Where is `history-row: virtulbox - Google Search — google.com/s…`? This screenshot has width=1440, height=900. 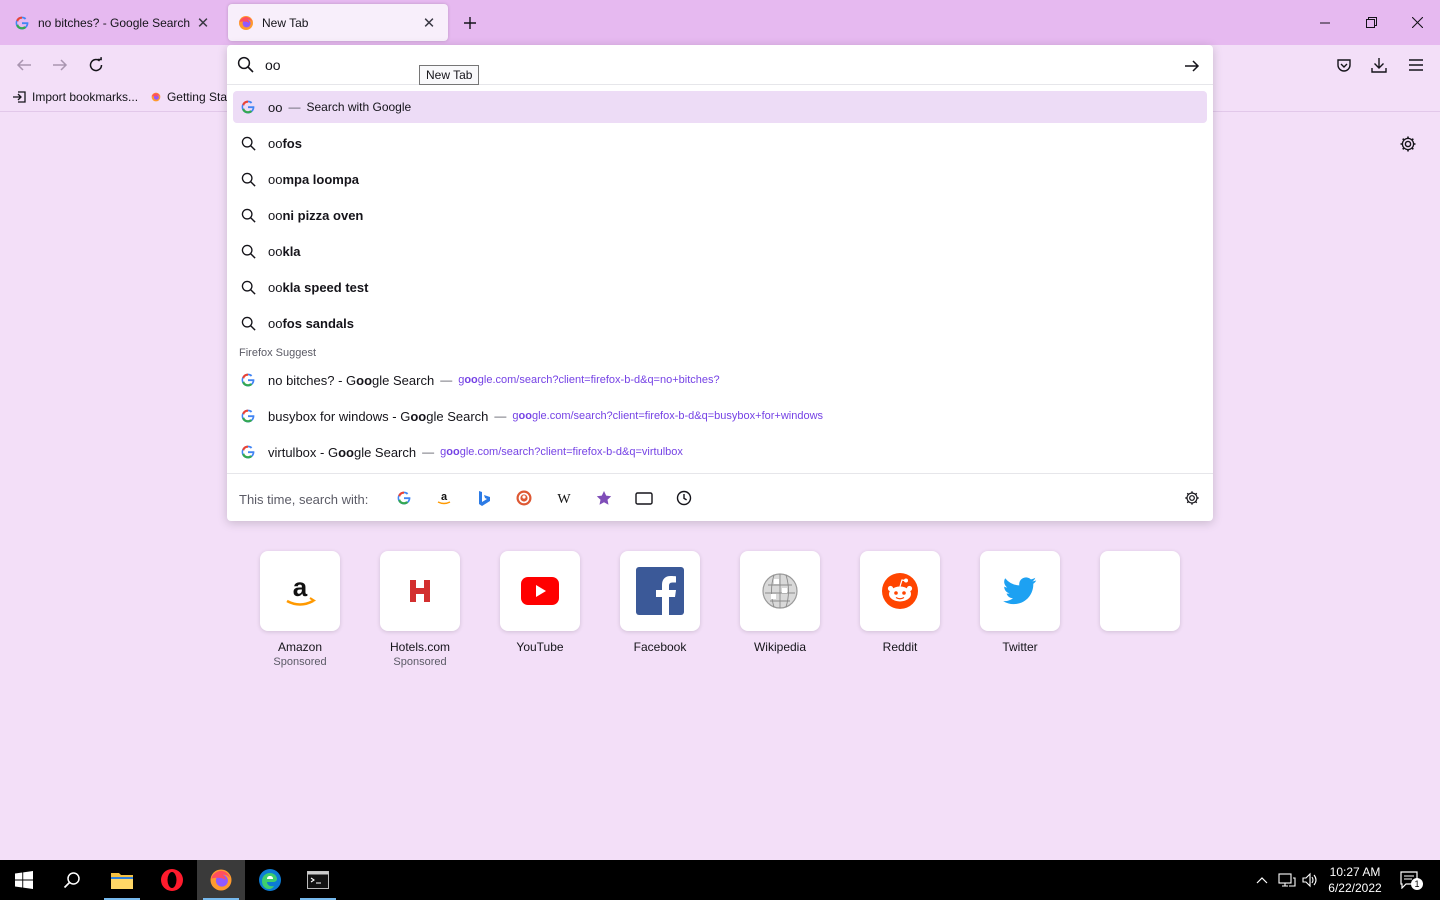
history-row: virtulbox - Google Search — google.com/s… is located at coordinates (720, 452).